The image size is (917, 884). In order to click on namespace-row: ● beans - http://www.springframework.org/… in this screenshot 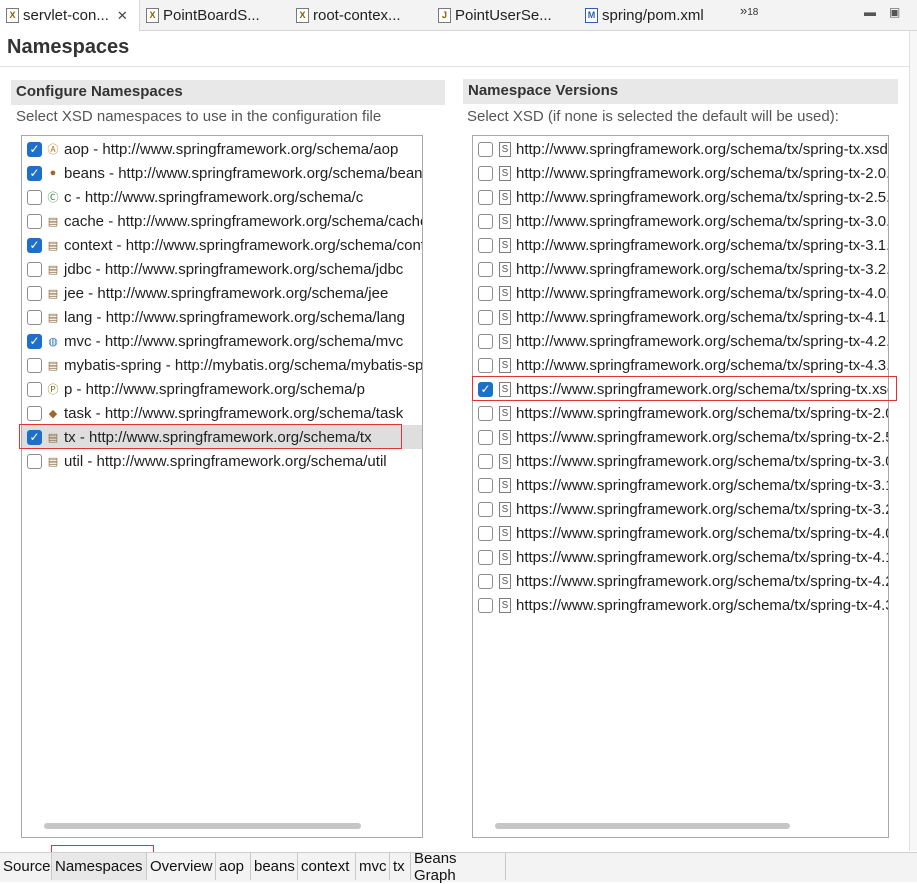, I will do `click(222, 173)`.